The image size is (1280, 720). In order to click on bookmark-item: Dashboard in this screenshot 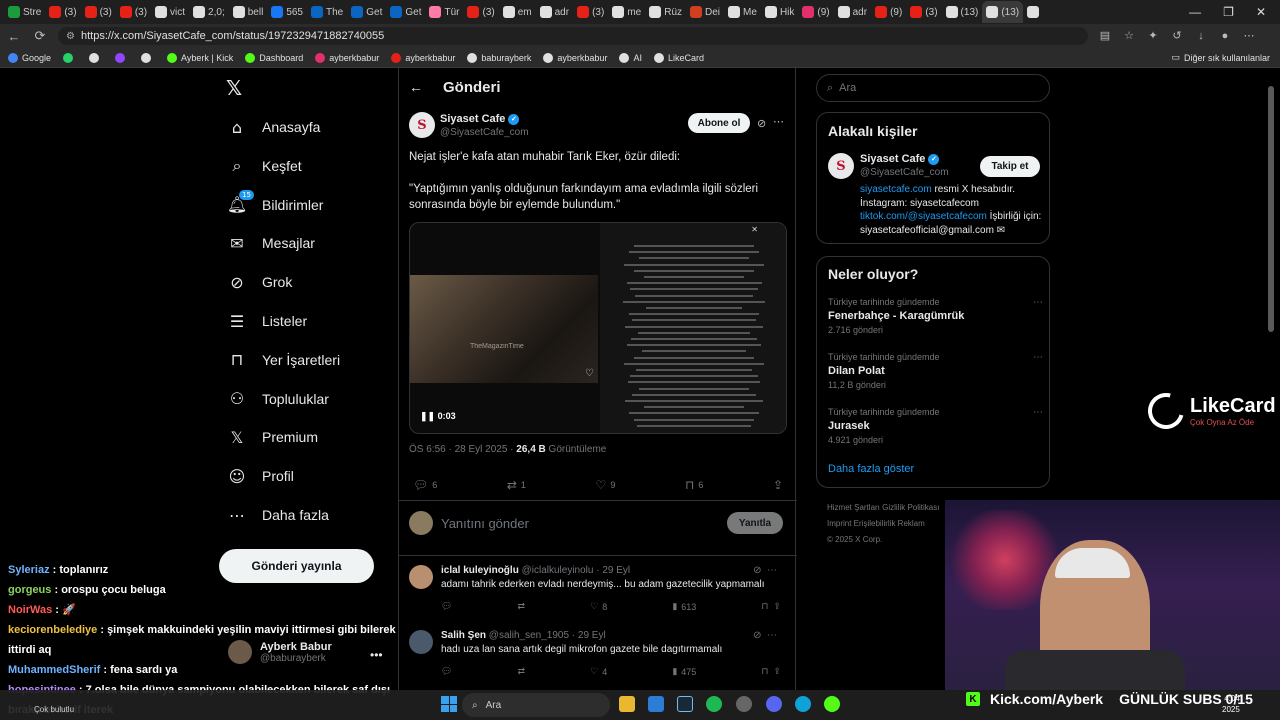, I will do `click(274, 57)`.